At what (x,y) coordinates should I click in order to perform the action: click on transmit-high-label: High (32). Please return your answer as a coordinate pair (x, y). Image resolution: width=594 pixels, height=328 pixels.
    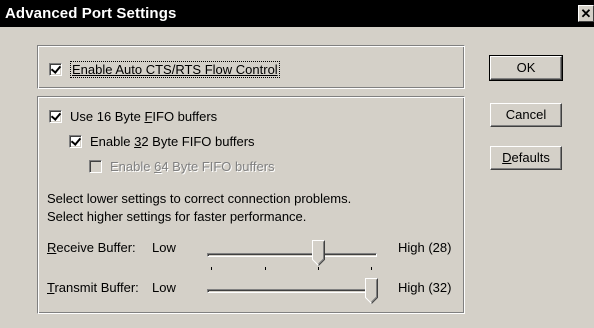
    Looking at the image, I should click on (425, 287).